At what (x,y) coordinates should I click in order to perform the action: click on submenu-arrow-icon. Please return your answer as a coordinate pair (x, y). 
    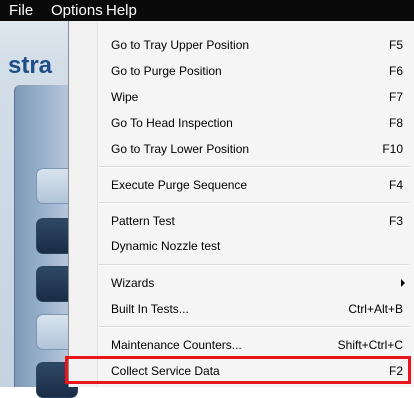
    Looking at the image, I should click on (403, 283).